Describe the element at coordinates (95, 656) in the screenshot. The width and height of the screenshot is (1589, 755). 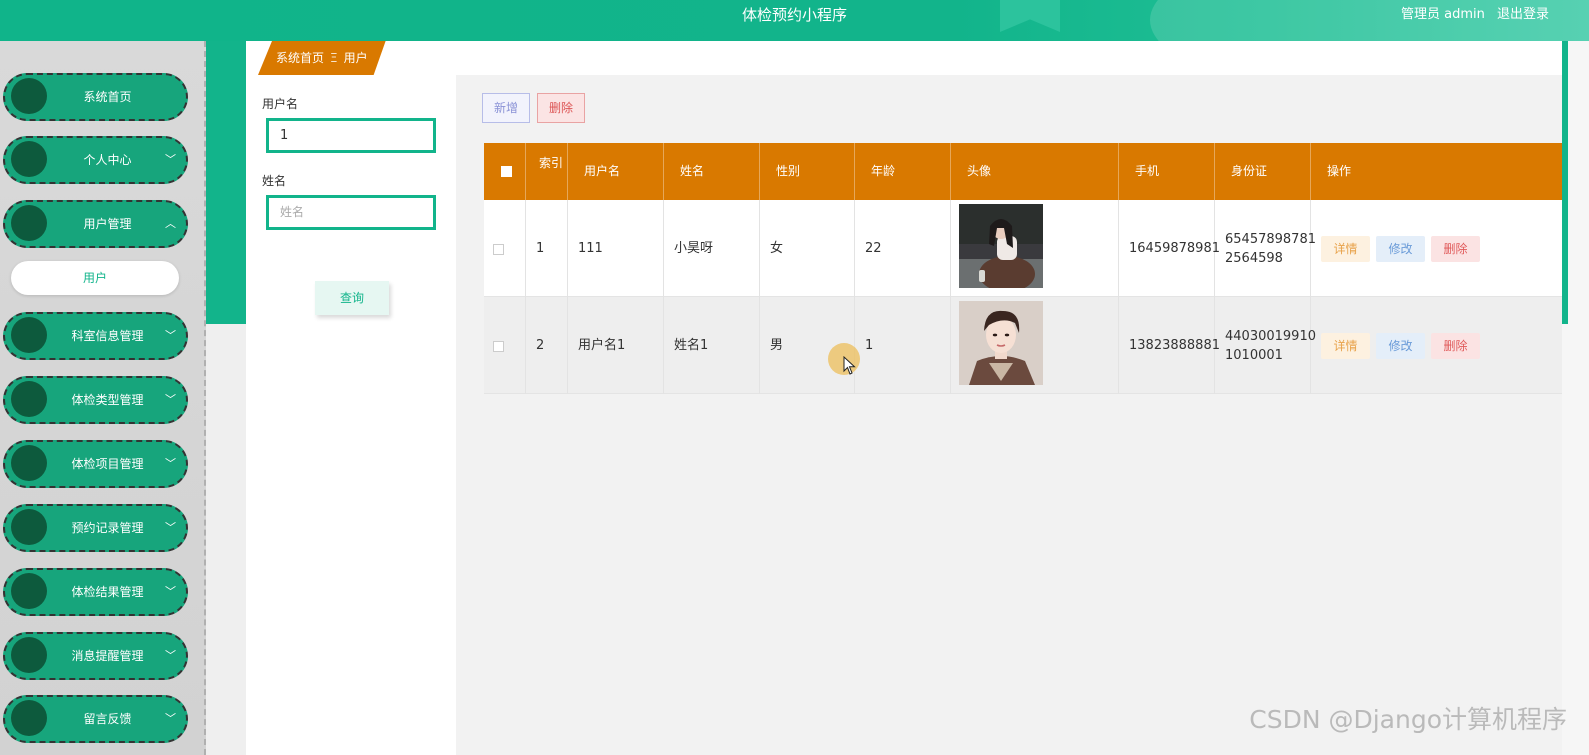
I see `sidebar-item-message: 消息提醒管理 ﹀` at that location.